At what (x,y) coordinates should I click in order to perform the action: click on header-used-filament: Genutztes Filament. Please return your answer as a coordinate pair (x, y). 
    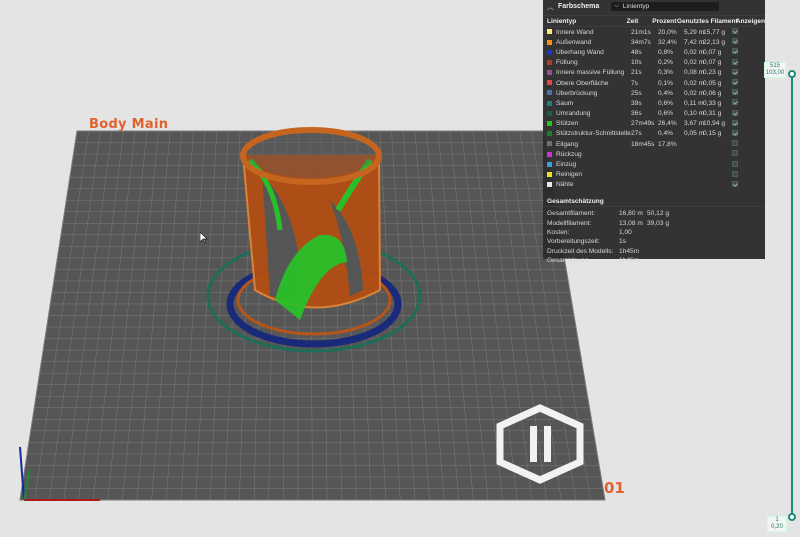
    Looking at the image, I should click on (707, 21).